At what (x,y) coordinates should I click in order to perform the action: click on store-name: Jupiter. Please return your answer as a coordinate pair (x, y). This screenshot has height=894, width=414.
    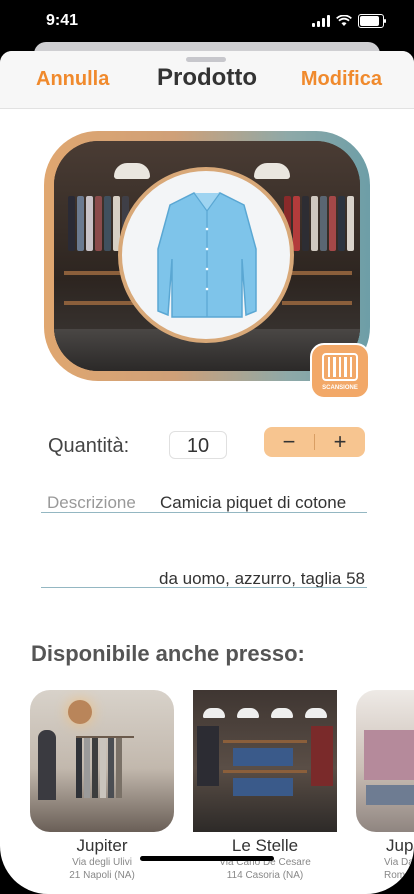
    Looking at the image, I should click on (102, 845).